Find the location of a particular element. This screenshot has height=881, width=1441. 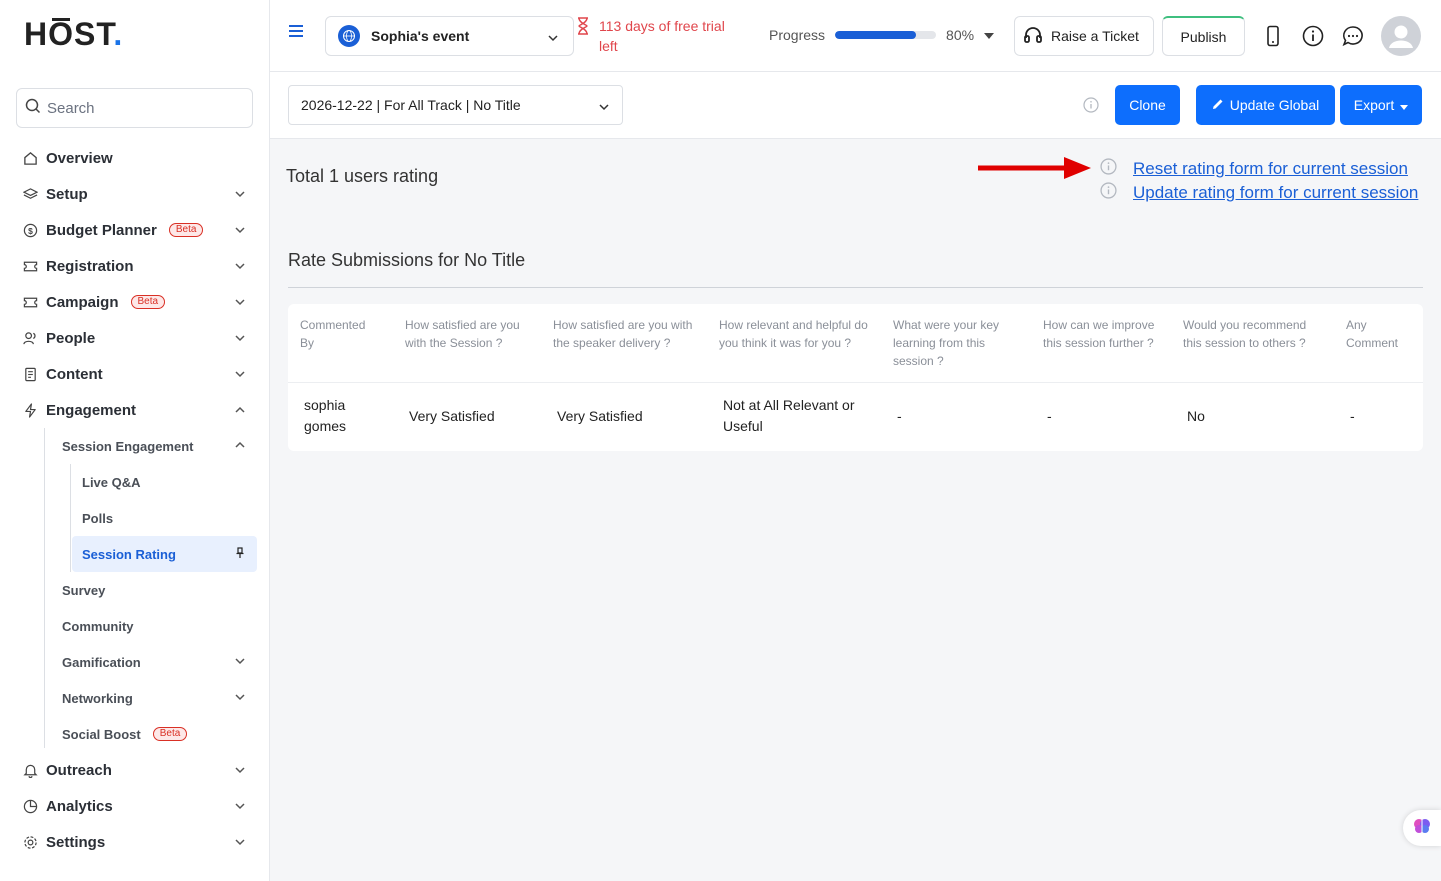

search-input is located at coordinates (142, 108).